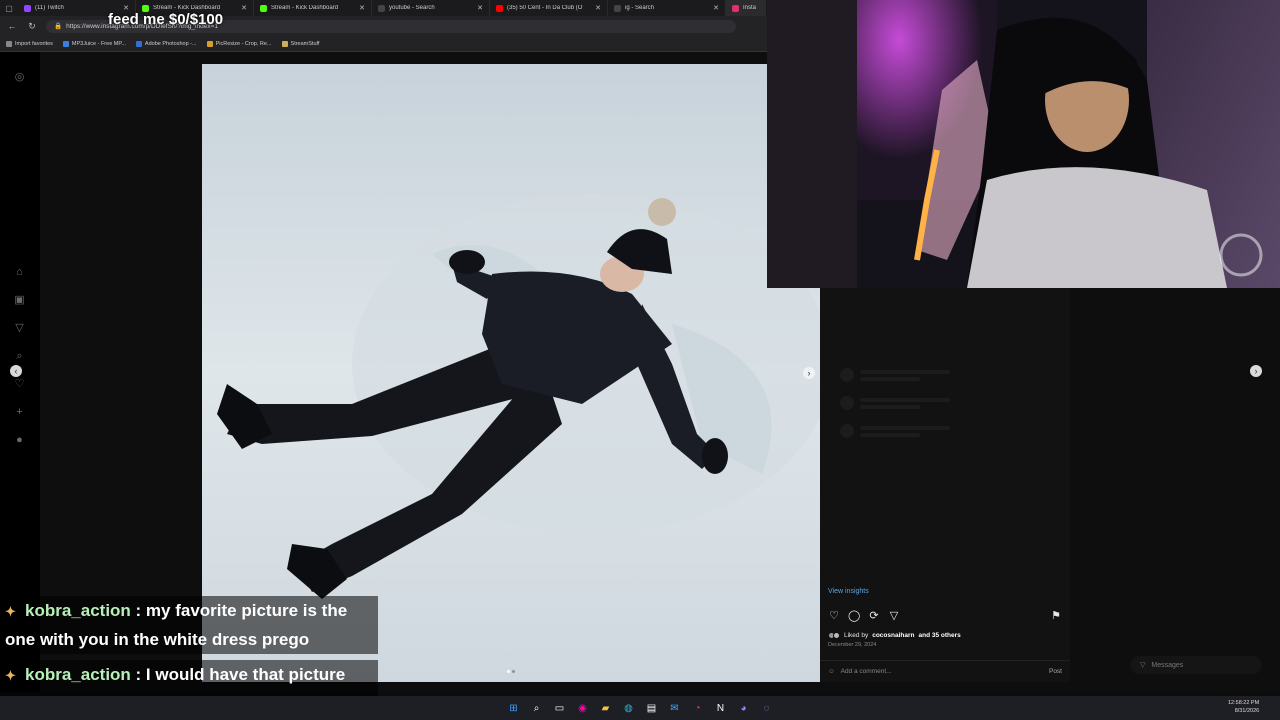 This screenshot has width=1280, height=720. What do you see at coordinates (675, 708) in the screenshot?
I see `mail-icon: ✉` at bounding box center [675, 708].